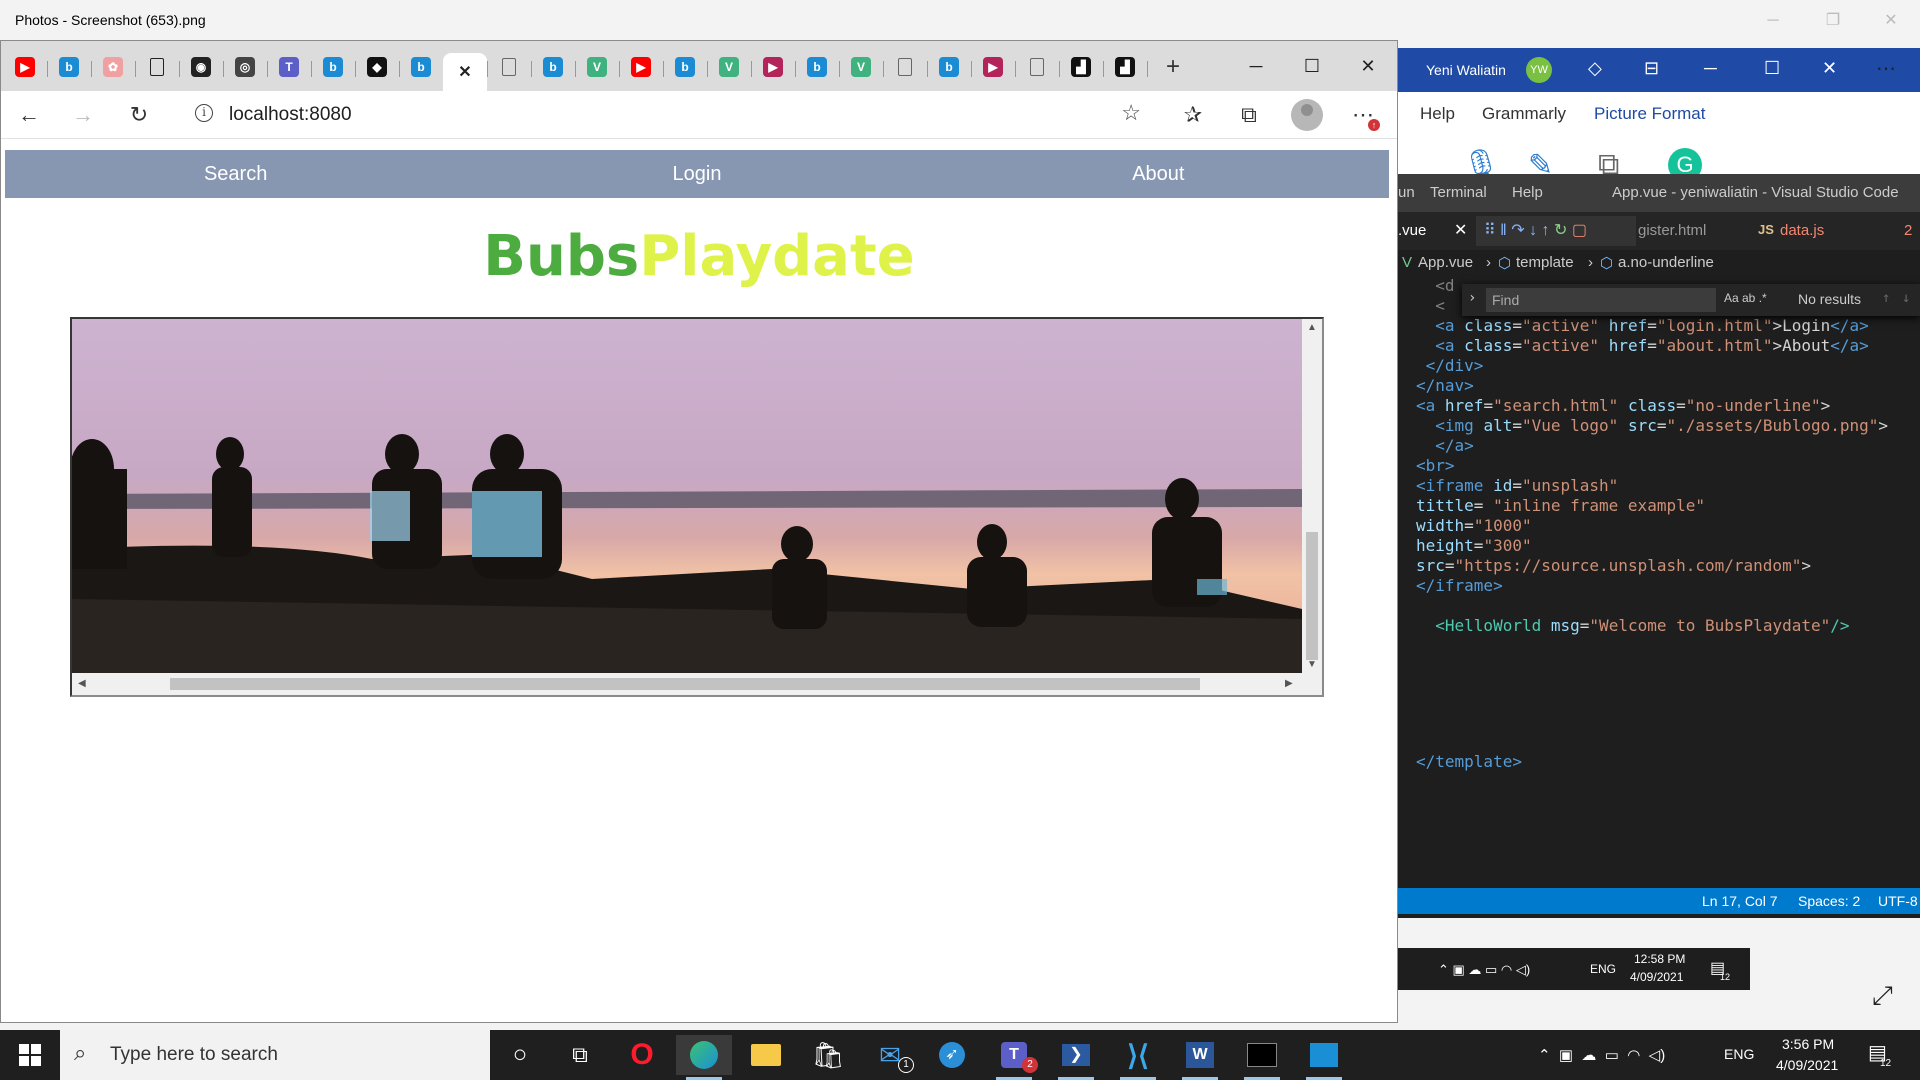 This screenshot has width=1920, height=1080. Describe the element at coordinates (1772, 68) in the screenshot. I see `maximize-icon: ☐` at that location.